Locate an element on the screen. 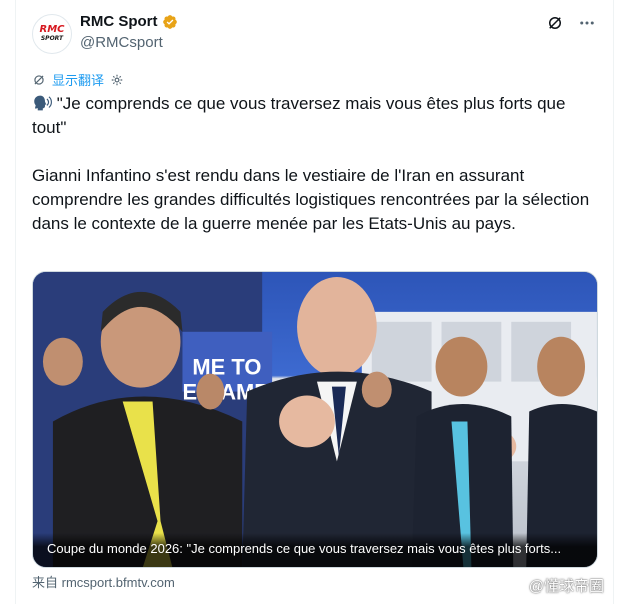 Image resolution: width=618 pixels, height=604 pixels. avatar: RMC SPORT is located at coordinates (52, 34).